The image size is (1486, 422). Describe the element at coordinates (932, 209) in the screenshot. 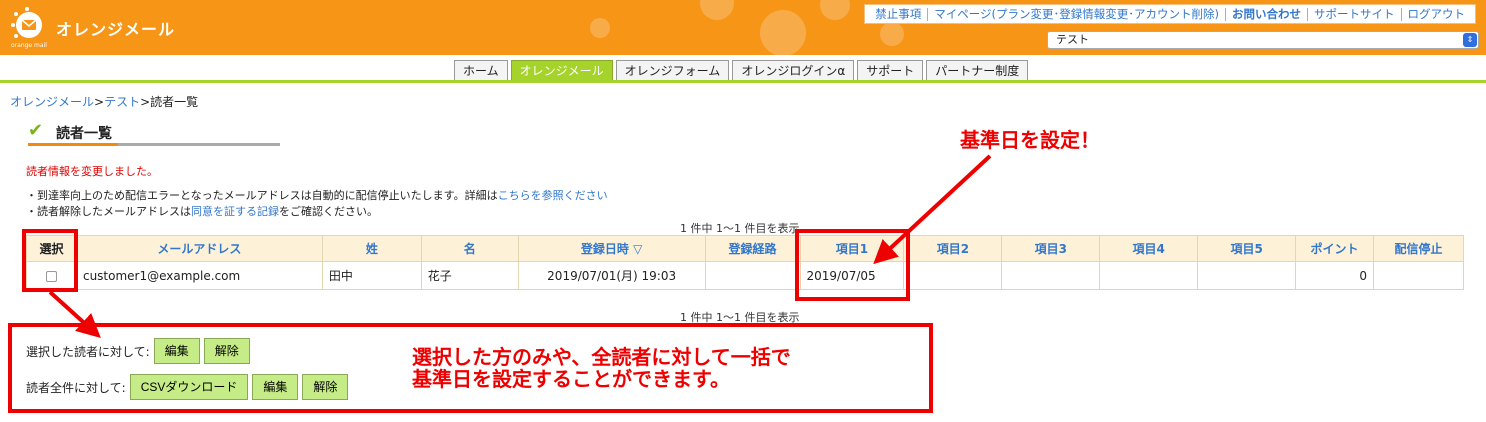

I see `arrow-to-item1` at that location.